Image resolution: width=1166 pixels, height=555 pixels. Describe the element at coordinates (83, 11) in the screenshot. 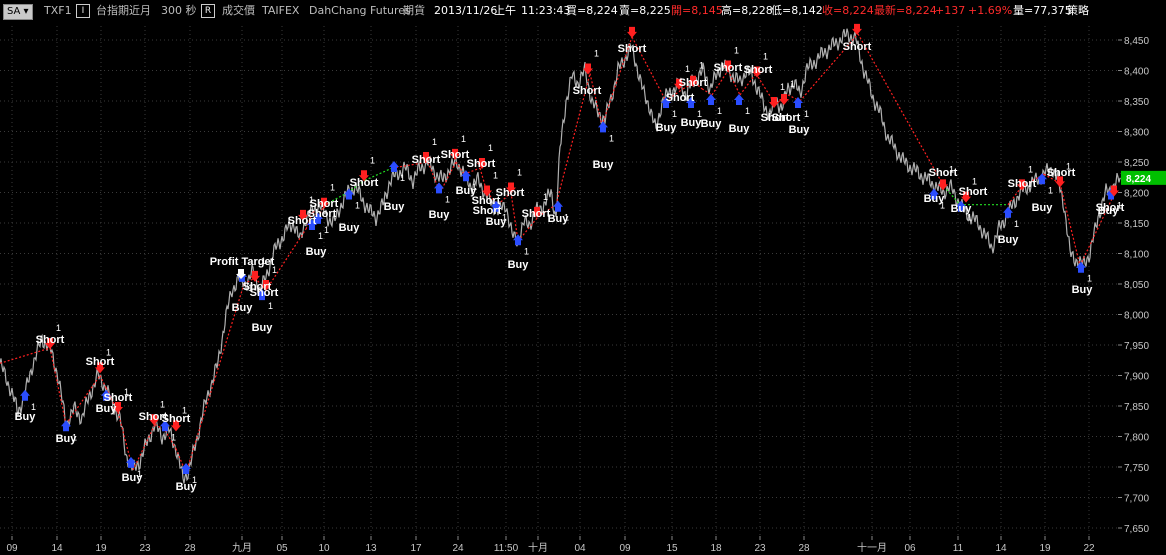

I see `line-toggle-button: I` at that location.